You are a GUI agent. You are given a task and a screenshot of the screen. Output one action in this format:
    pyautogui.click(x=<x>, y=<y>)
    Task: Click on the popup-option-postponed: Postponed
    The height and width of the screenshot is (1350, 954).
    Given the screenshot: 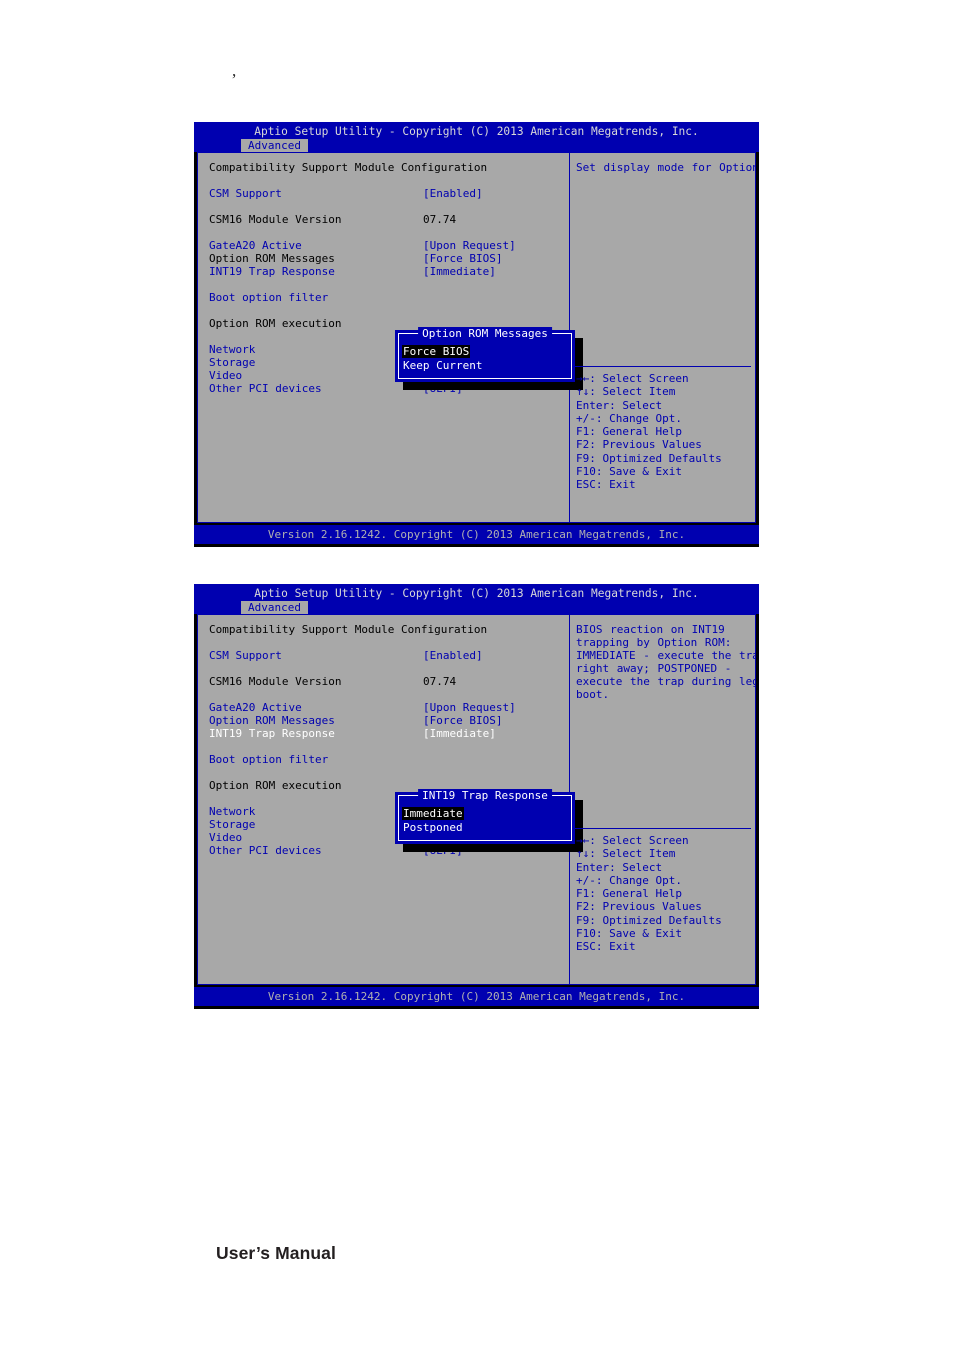 What is the action you would take?
    pyautogui.click(x=433, y=827)
    